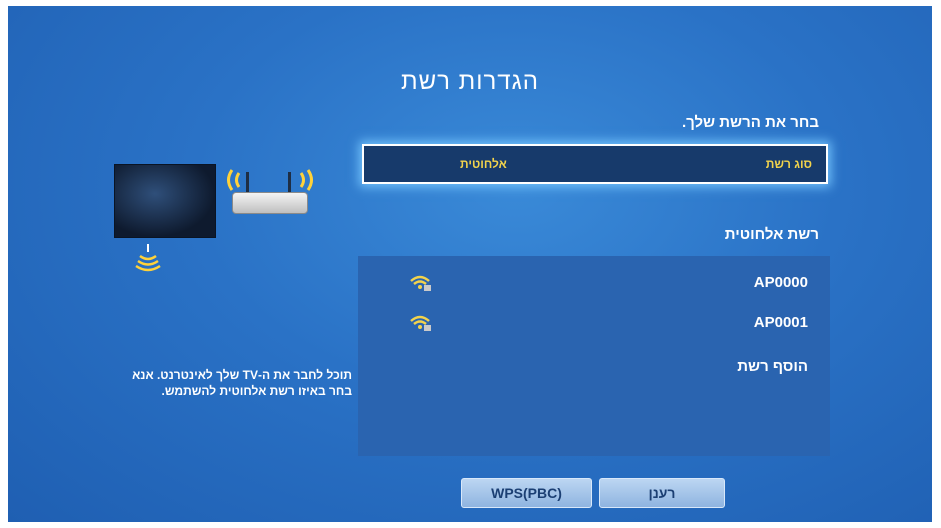 The image size is (941, 528). Describe the element at coordinates (583, 325) in the screenshot. I see `network-item-ap0001: AP0001` at that location.